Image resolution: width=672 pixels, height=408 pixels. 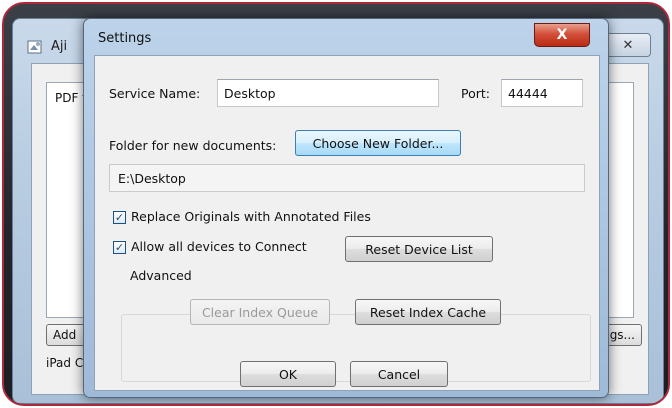 I want to click on main-window-close-button: ✕, so click(x=628, y=45).